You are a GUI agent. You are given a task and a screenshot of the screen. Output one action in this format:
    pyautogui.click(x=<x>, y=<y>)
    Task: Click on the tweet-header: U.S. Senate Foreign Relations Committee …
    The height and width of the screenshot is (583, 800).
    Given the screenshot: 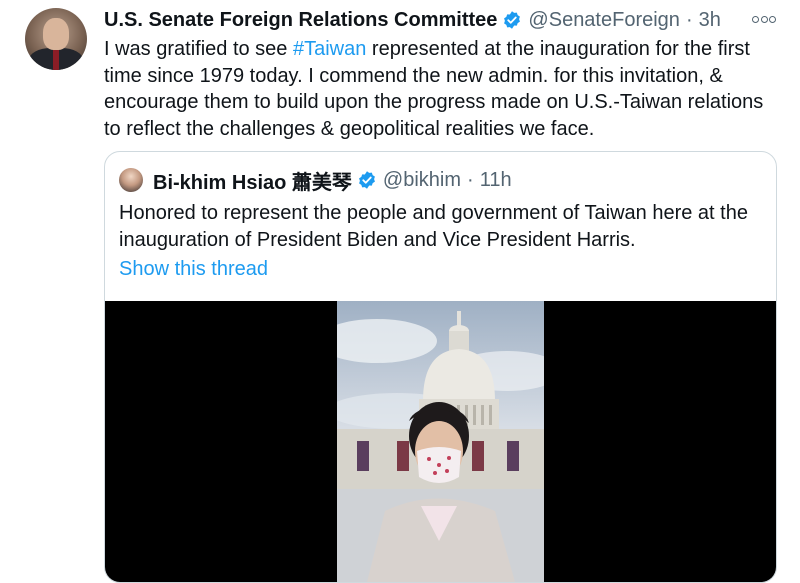 What is the action you would take?
    pyautogui.click(x=412, y=20)
    